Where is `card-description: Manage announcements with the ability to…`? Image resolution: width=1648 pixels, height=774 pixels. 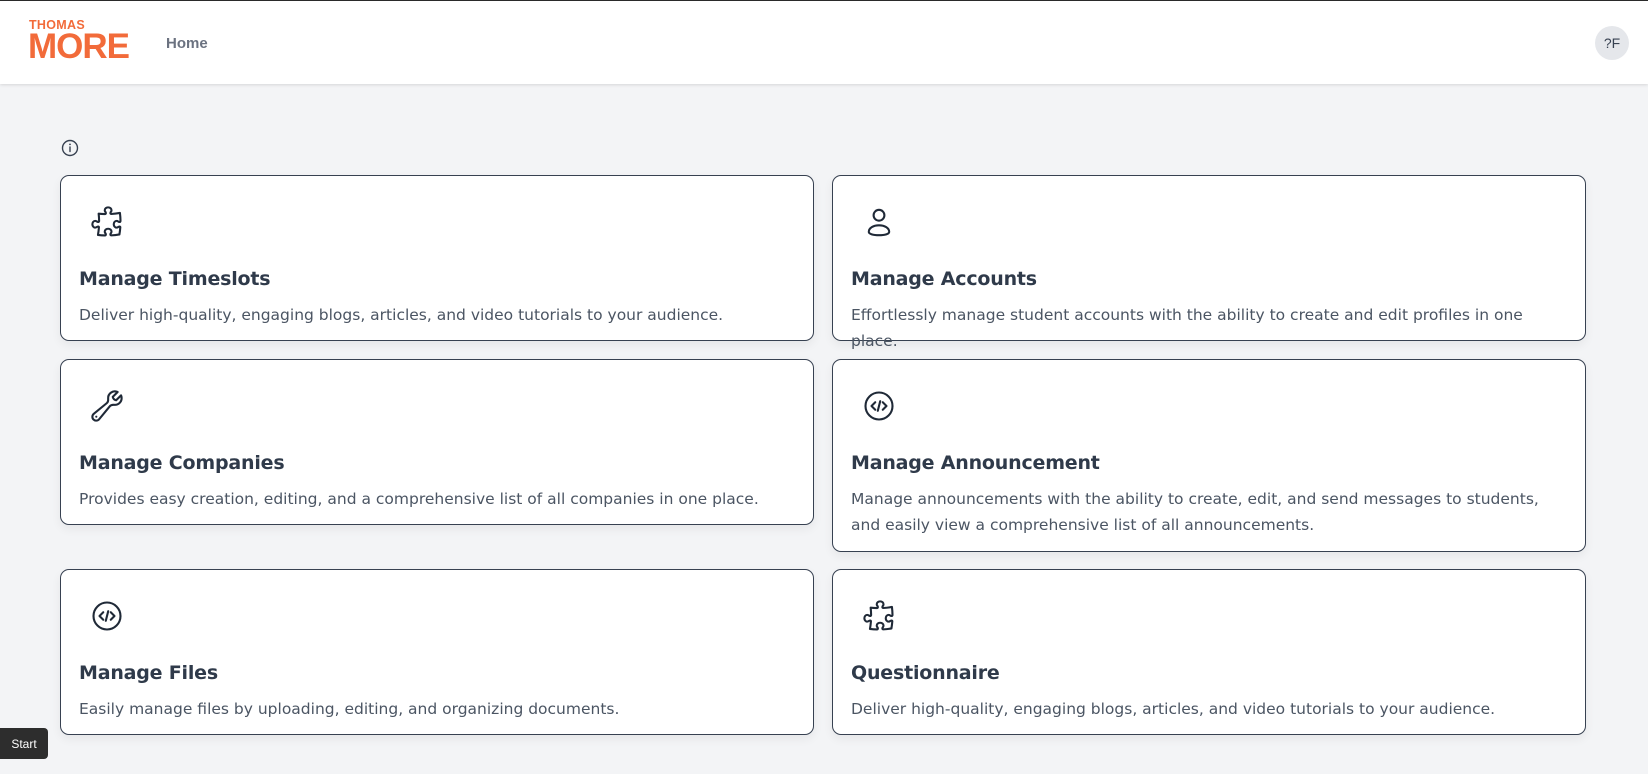
card-description: Manage announcements with the ability to… is located at coordinates (1195, 512).